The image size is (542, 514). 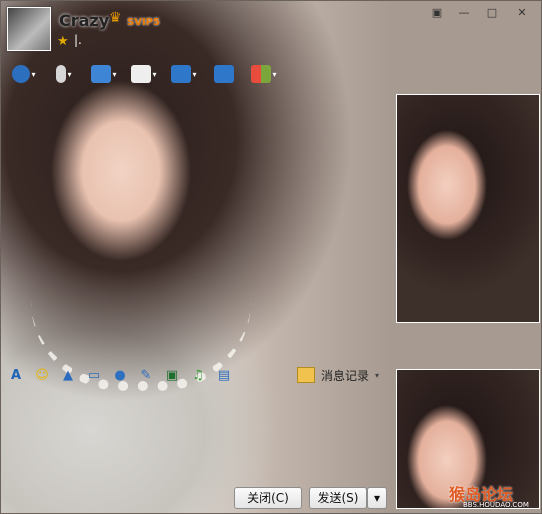 I want to click on add-chat-icon, so click(x=141, y=74).